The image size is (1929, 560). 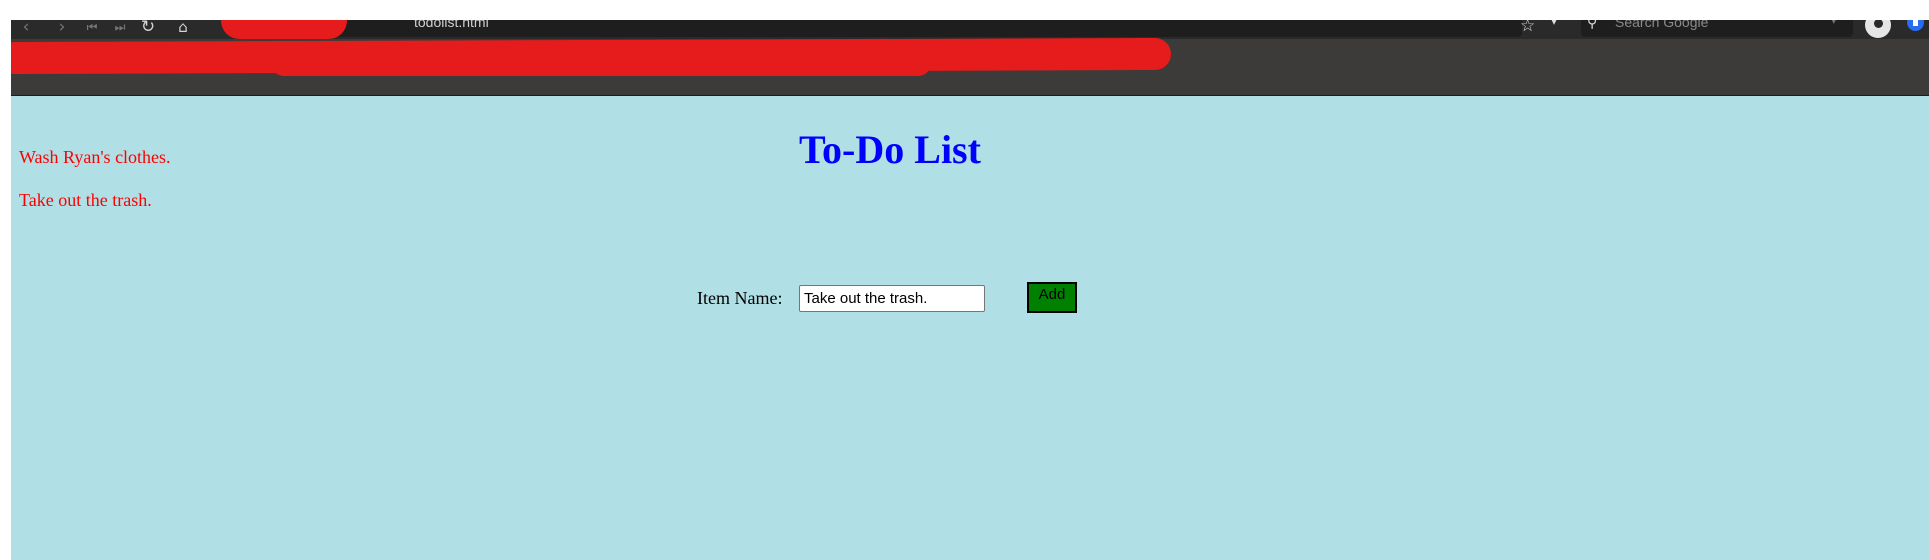 I want to click on search-bar: ⚲ Search Google ▾, so click(x=1717, y=28).